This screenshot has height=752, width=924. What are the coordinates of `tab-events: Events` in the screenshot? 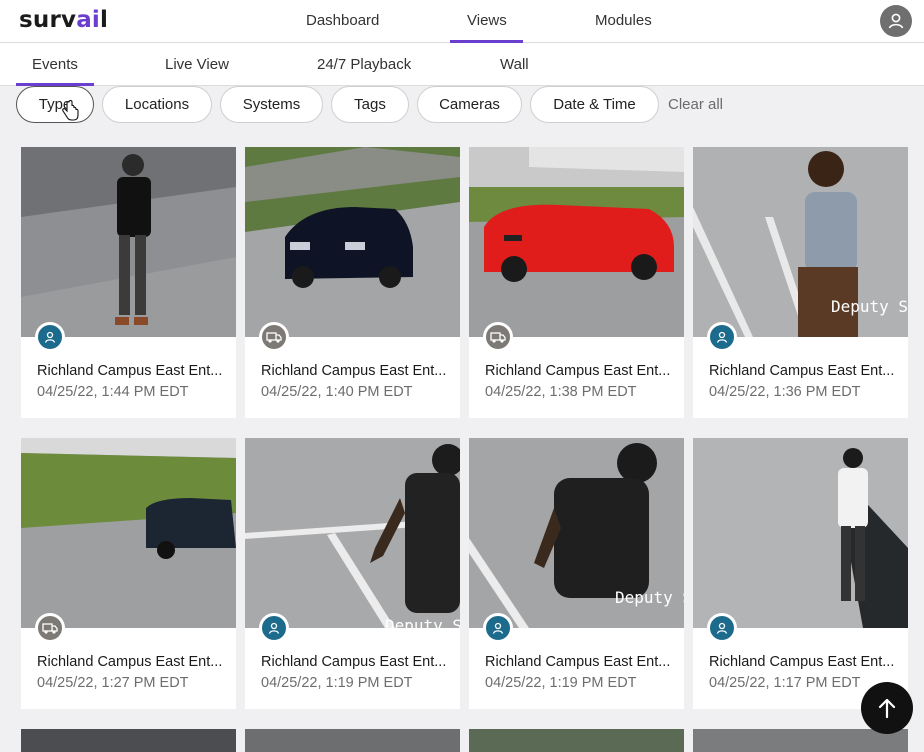 It's located at (55, 64).